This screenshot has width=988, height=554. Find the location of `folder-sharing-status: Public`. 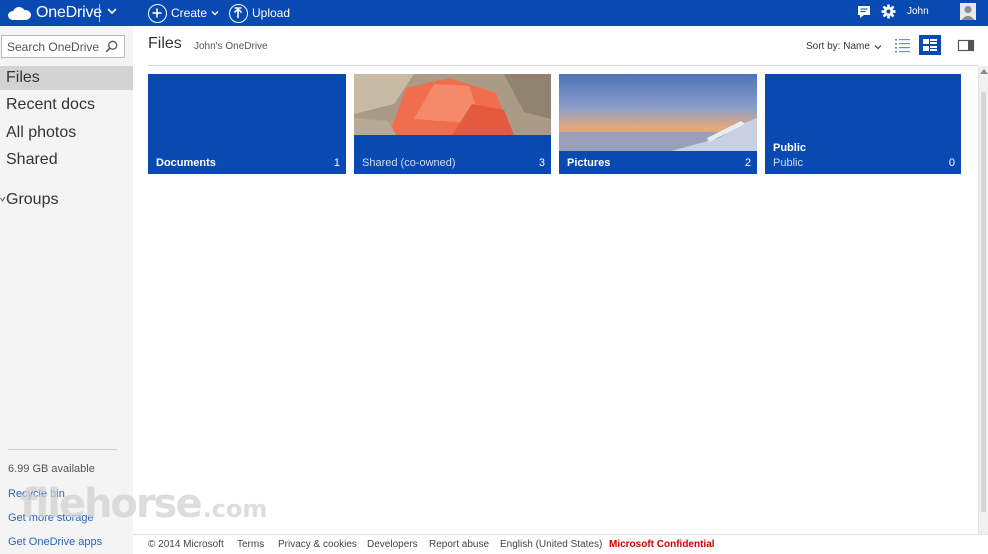

folder-sharing-status: Public is located at coordinates (788, 163).